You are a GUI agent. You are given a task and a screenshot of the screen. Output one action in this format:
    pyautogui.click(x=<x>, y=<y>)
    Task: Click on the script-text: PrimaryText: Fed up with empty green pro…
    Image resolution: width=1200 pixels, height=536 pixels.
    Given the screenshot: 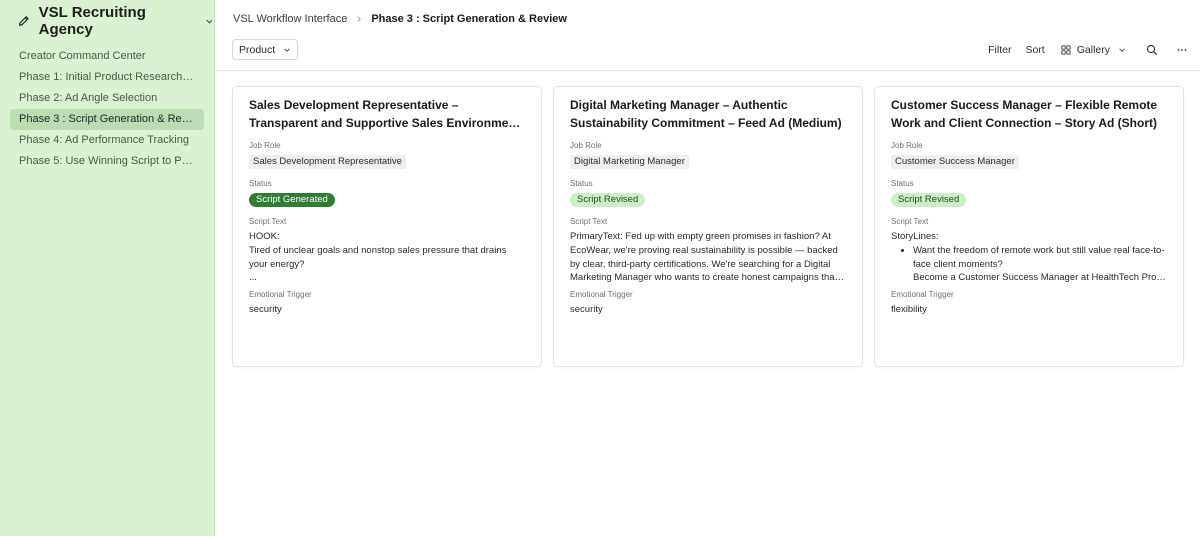 What is the action you would take?
    pyautogui.click(x=708, y=257)
    